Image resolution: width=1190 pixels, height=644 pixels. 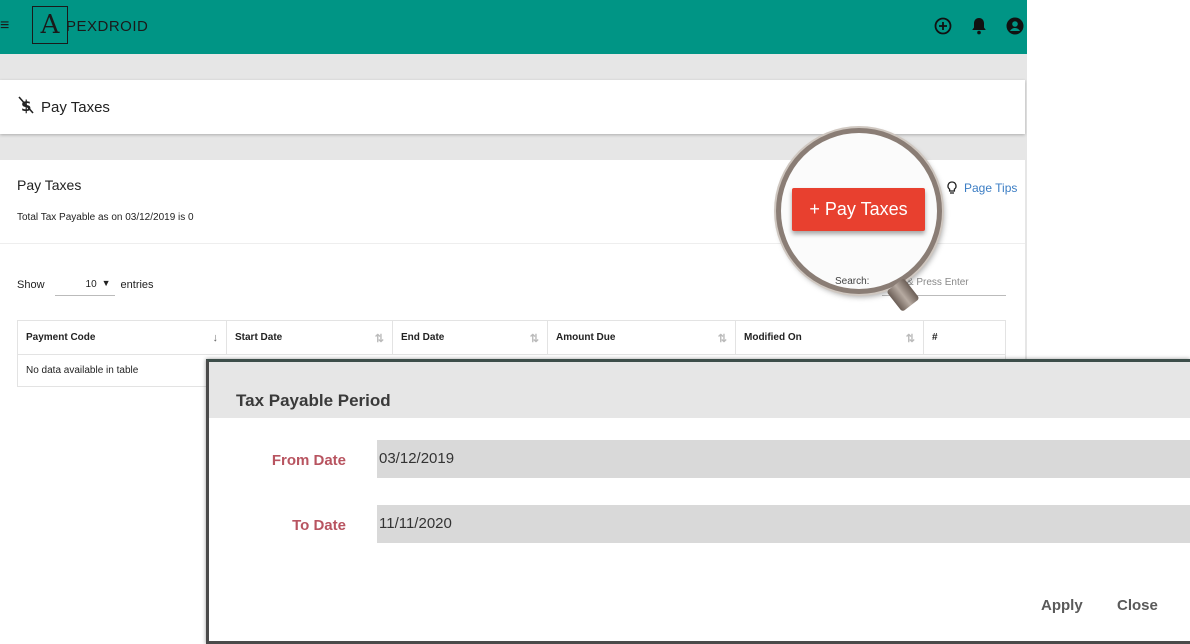 I want to click on to-date-field: 11/11/2020, so click(x=783, y=524).